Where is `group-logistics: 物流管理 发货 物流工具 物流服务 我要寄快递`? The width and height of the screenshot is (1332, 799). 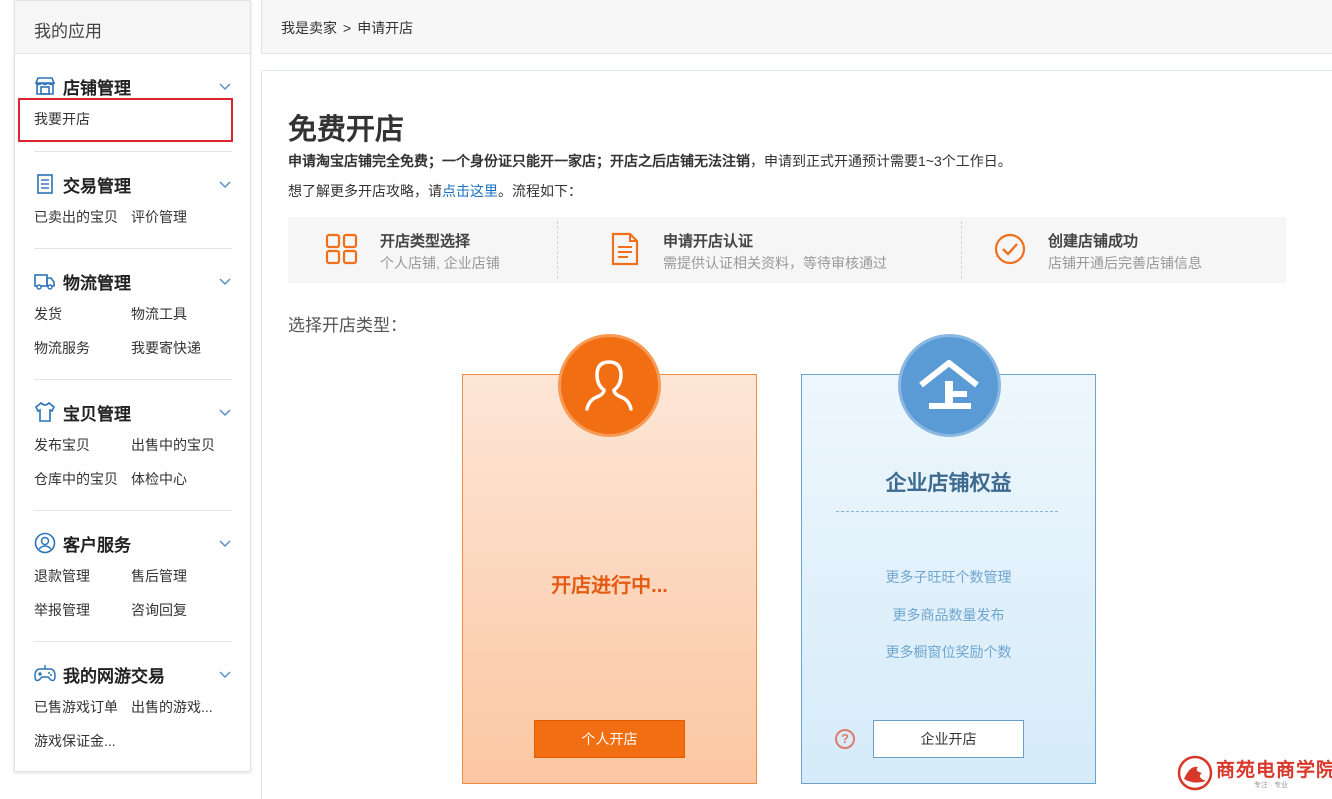
group-logistics: 物流管理 发货 物流工具 物流服务 我要寄快递 is located at coordinates (133, 312).